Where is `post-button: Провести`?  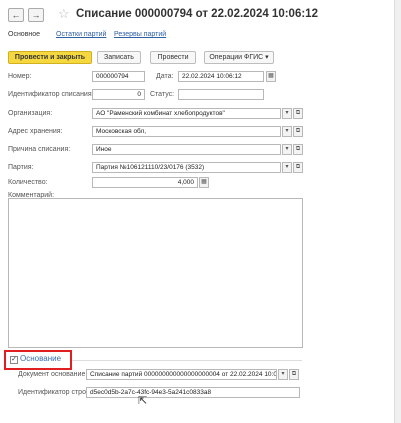 post-button: Провести is located at coordinates (173, 57).